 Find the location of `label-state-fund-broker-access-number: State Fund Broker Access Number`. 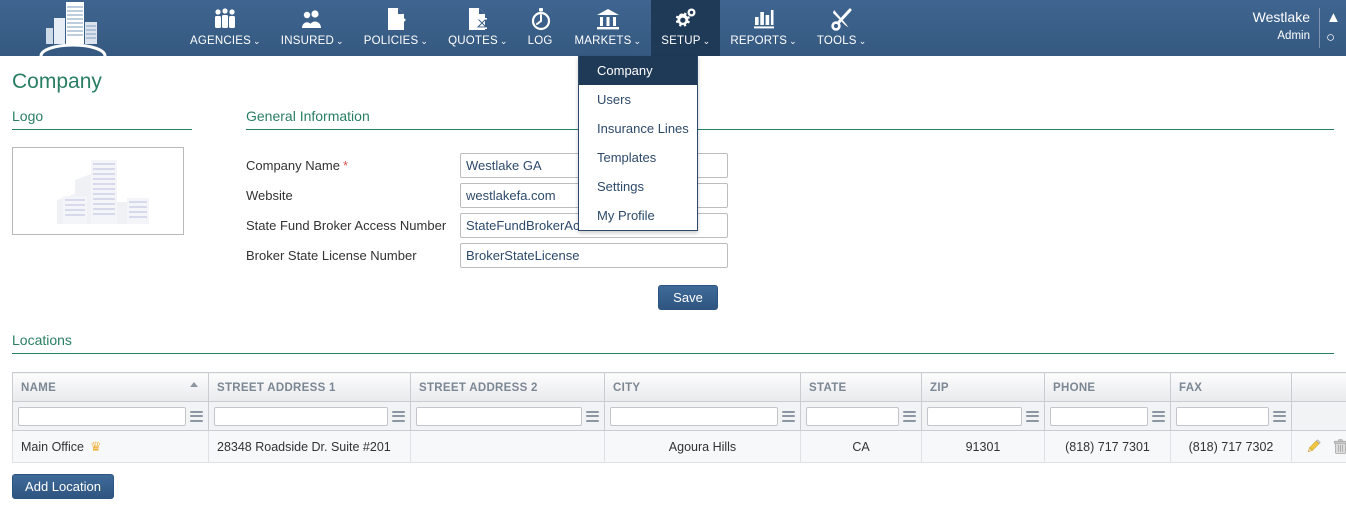

label-state-fund-broker-access-number: State Fund Broker Access Number is located at coordinates (346, 225).